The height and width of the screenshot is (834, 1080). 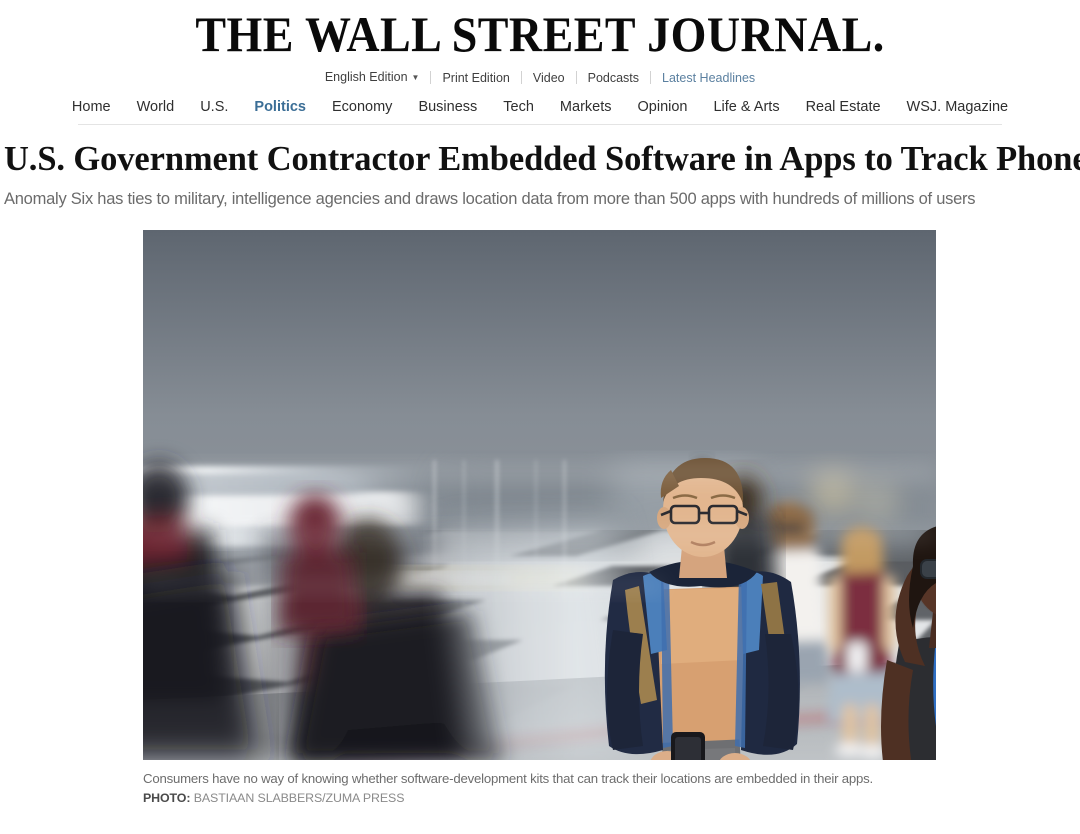 I want to click on photo-credit-source: BASTIAAN SLABBERS/ZUMA PRESS, so click(x=299, y=798).